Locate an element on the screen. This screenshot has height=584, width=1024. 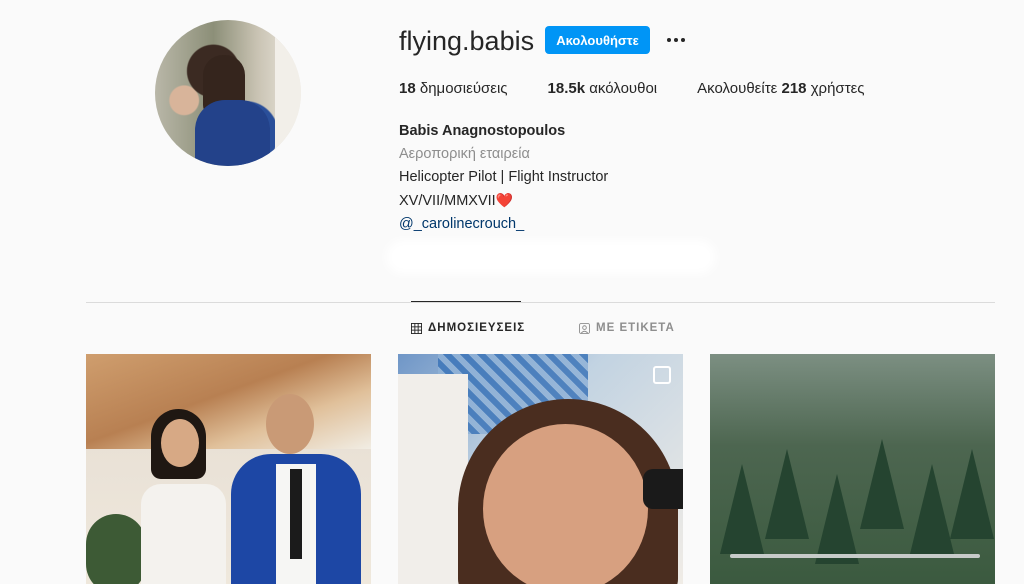
followers-count: 18.5k is located at coordinates (566, 88).